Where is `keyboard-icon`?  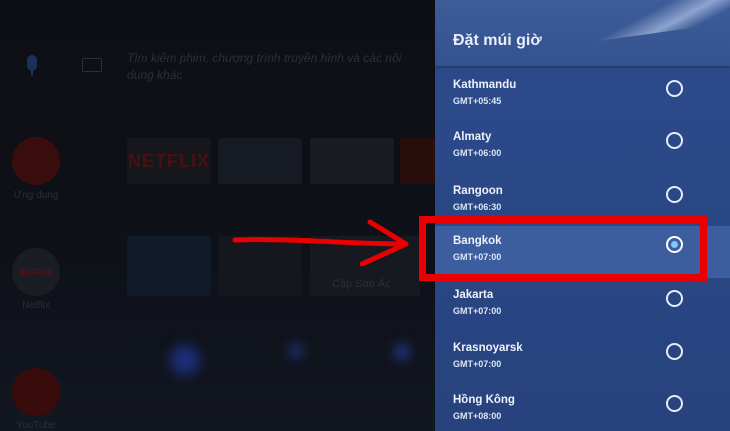
keyboard-icon is located at coordinates (92, 65).